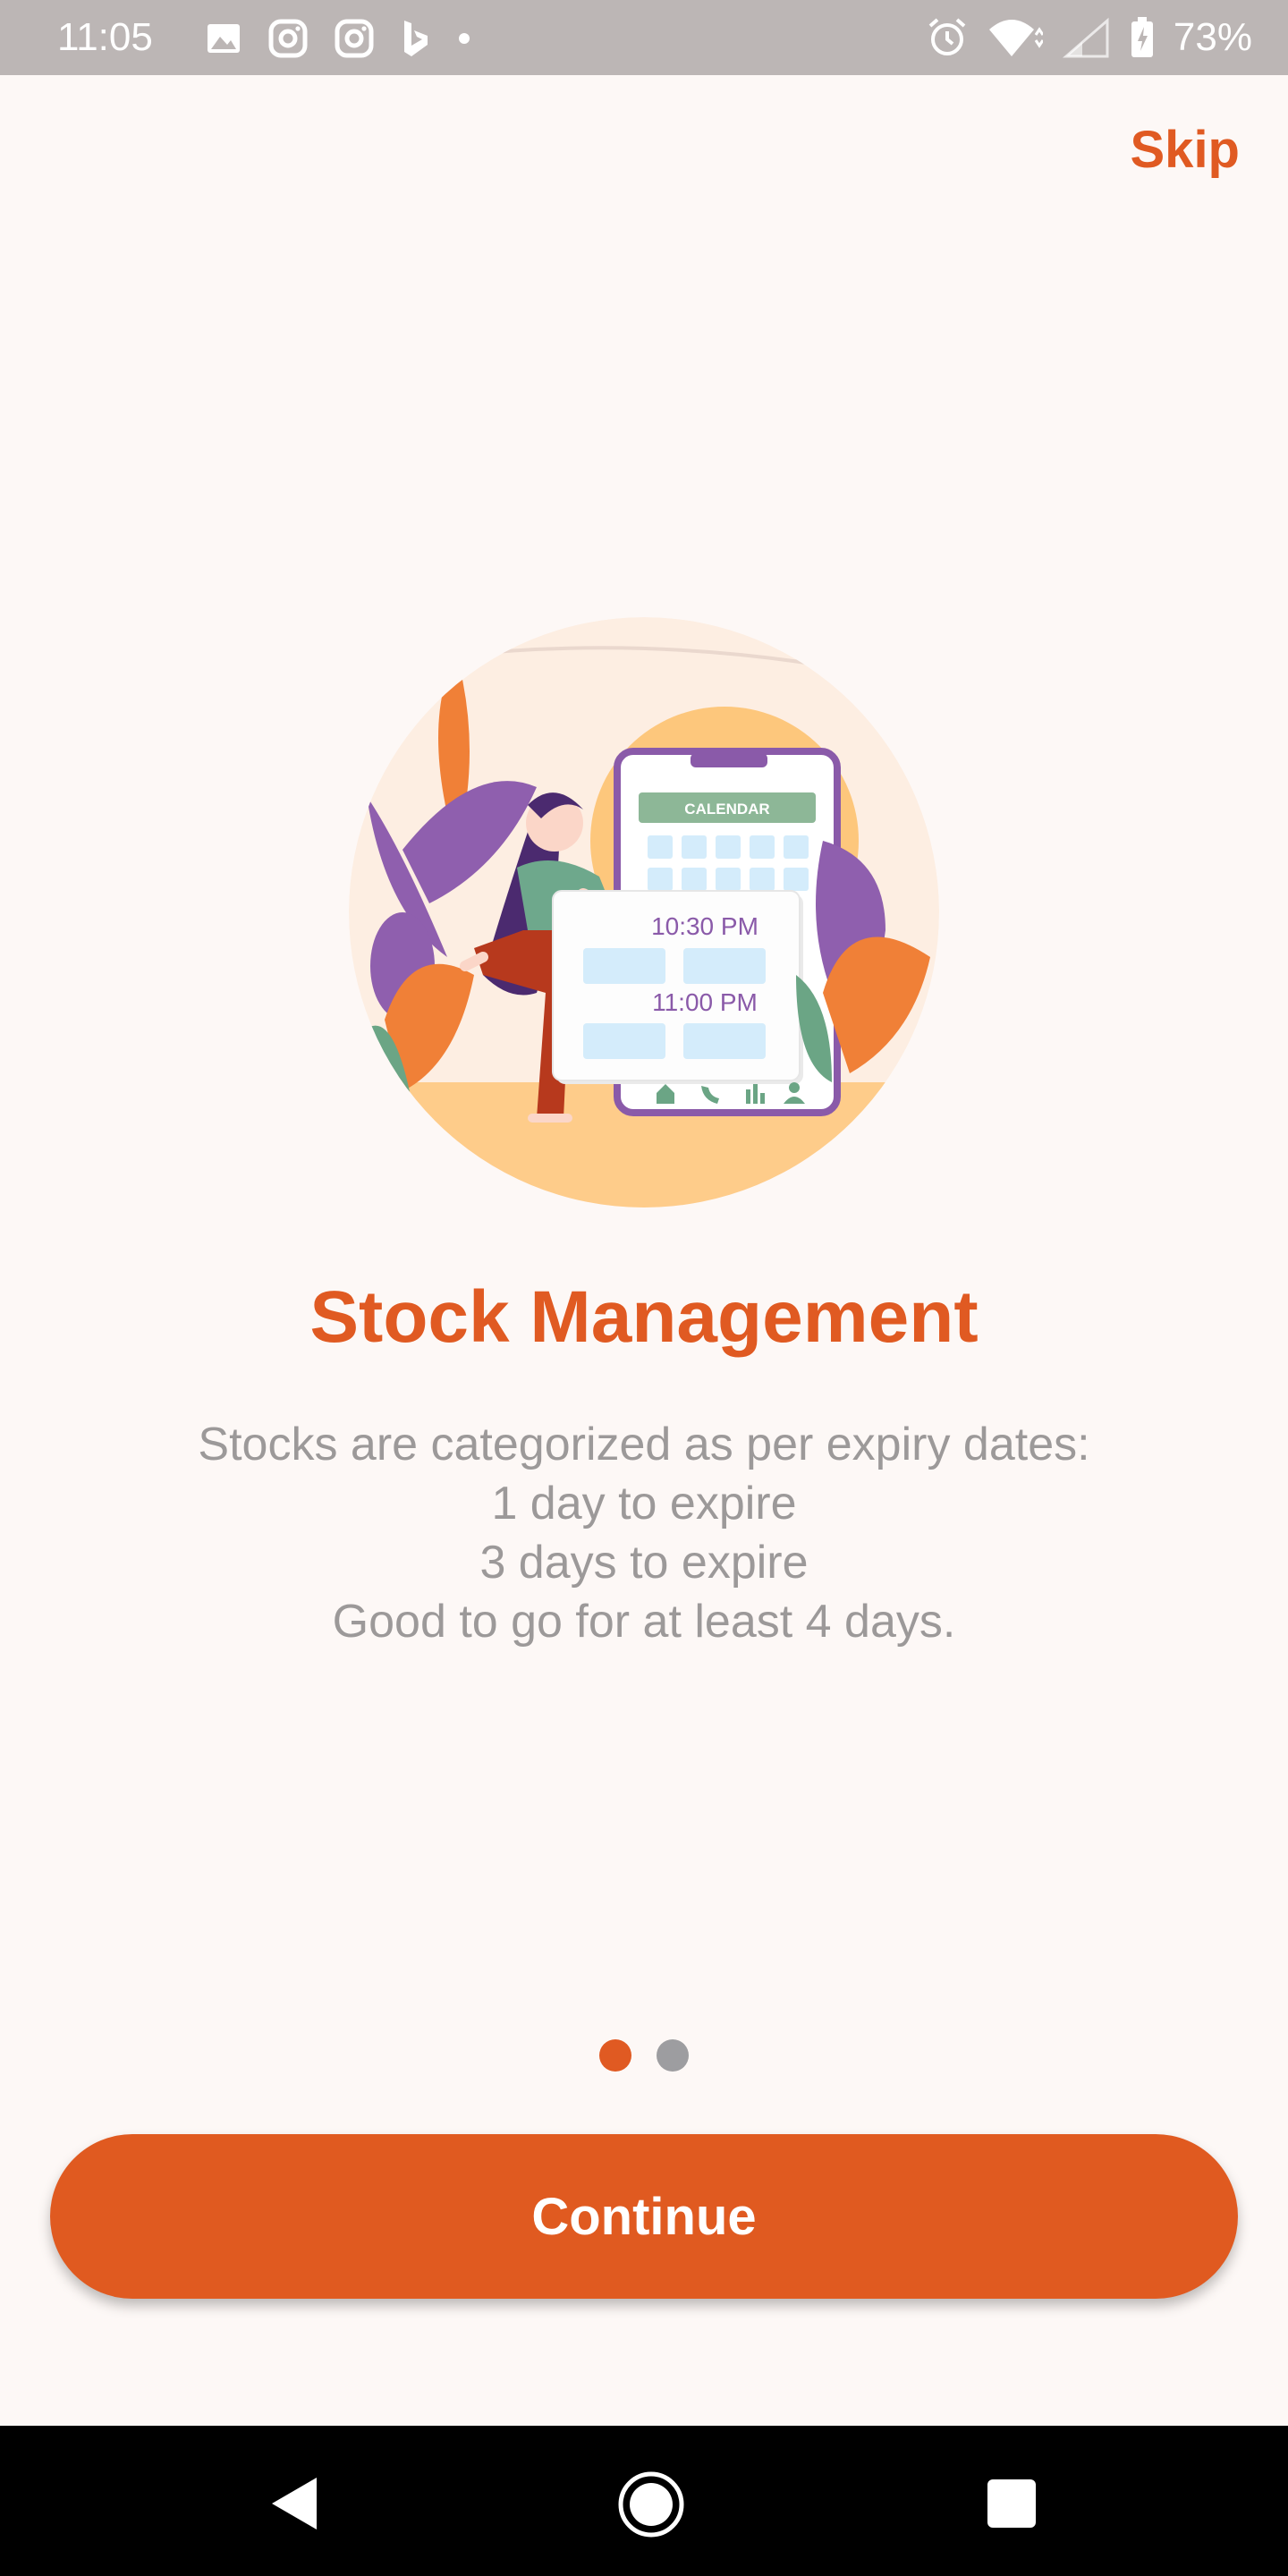  Describe the element at coordinates (105, 37) in the screenshot. I see `status-time: 11:05` at that location.